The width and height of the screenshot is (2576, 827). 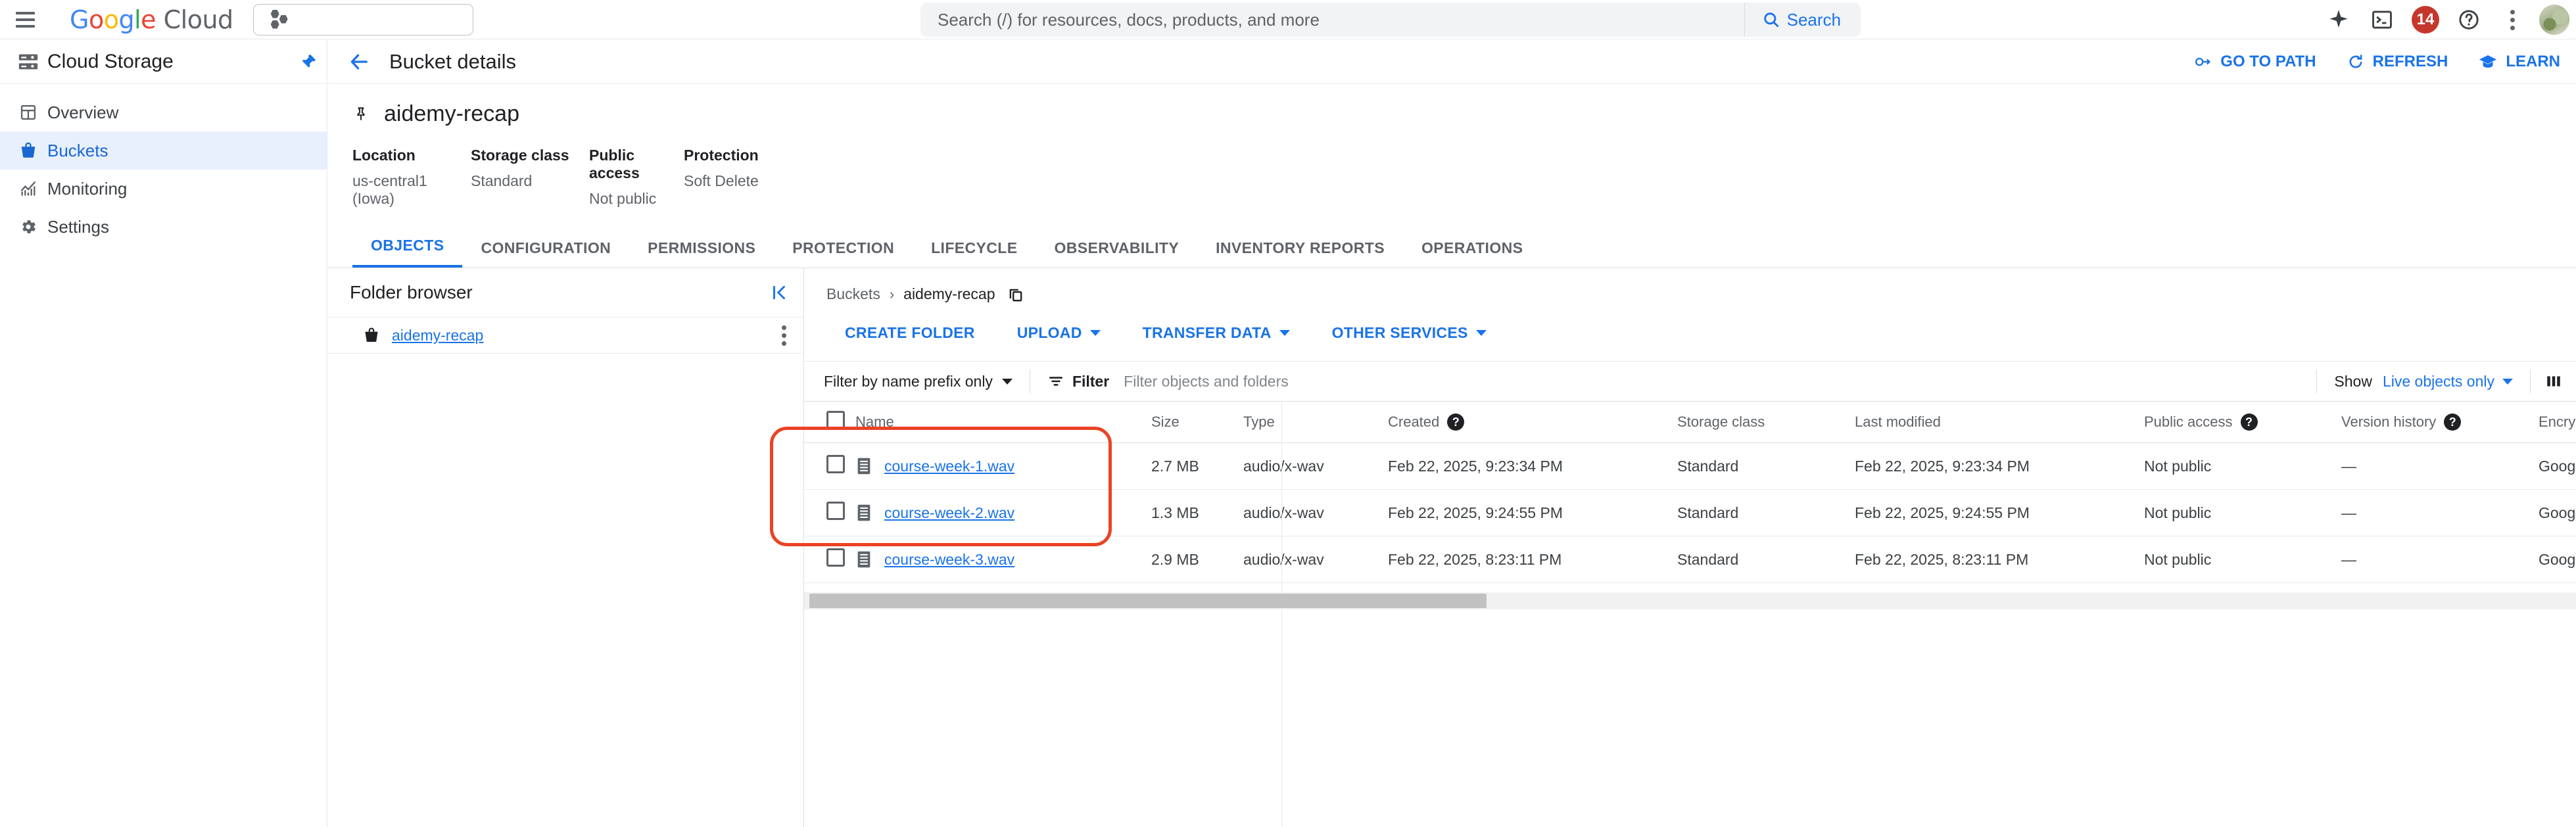 I want to click on folder-browser-panel: Folder browser aidemy-recap, so click(x=565, y=547).